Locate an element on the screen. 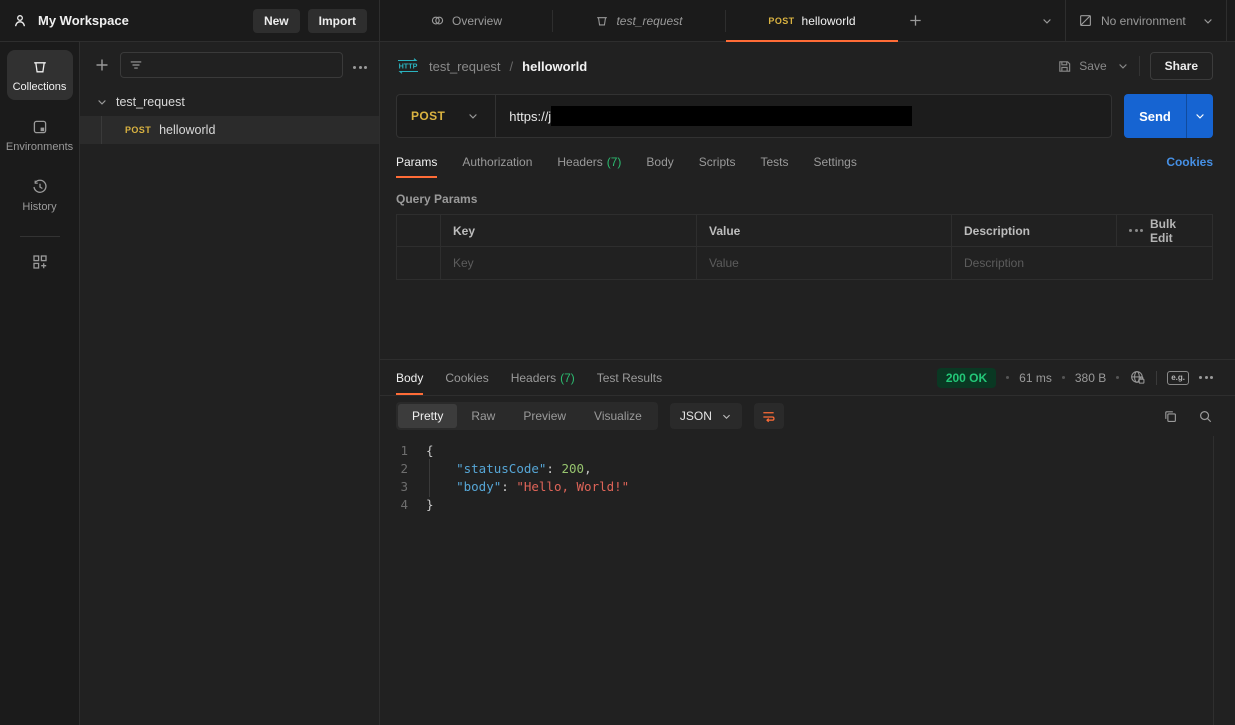 The height and width of the screenshot is (725, 1235). key-input-cell is located at coordinates (569, 263).